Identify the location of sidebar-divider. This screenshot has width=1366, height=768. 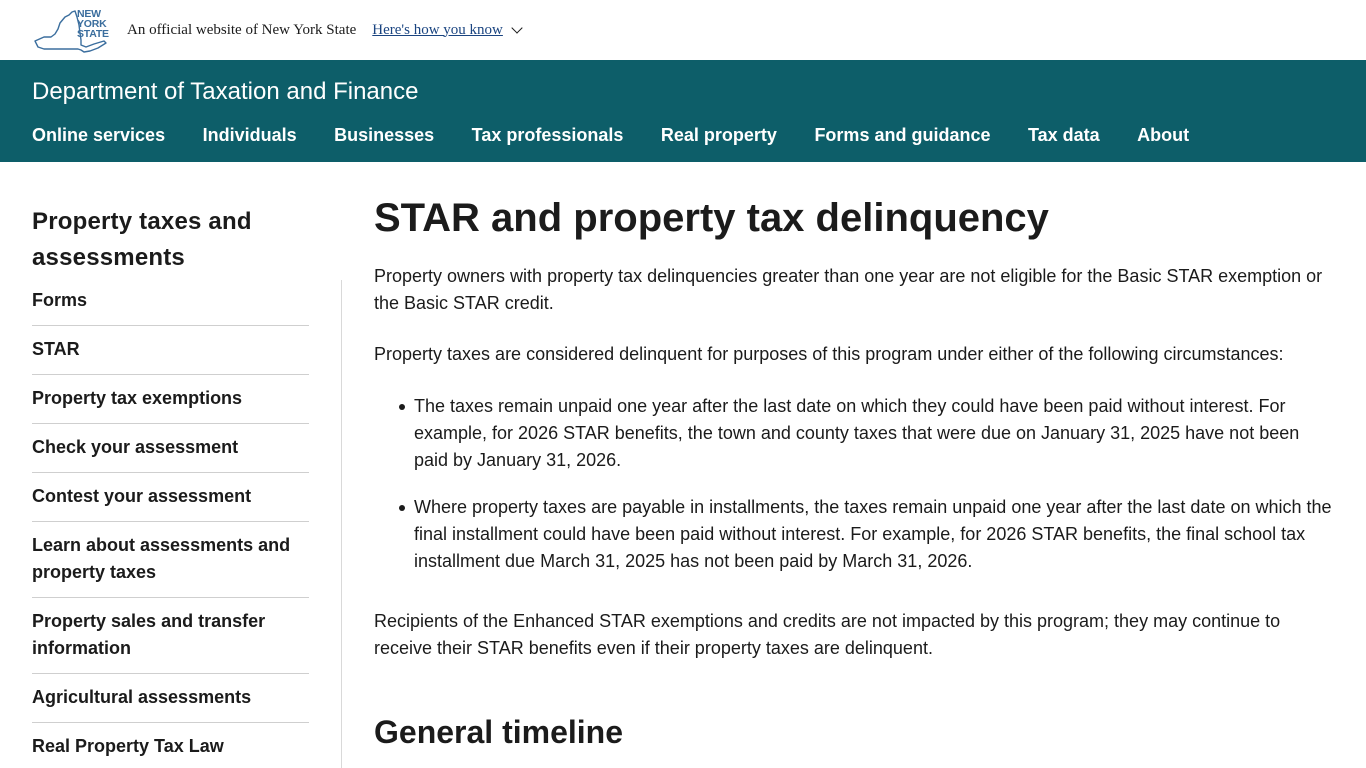
(341, 524).